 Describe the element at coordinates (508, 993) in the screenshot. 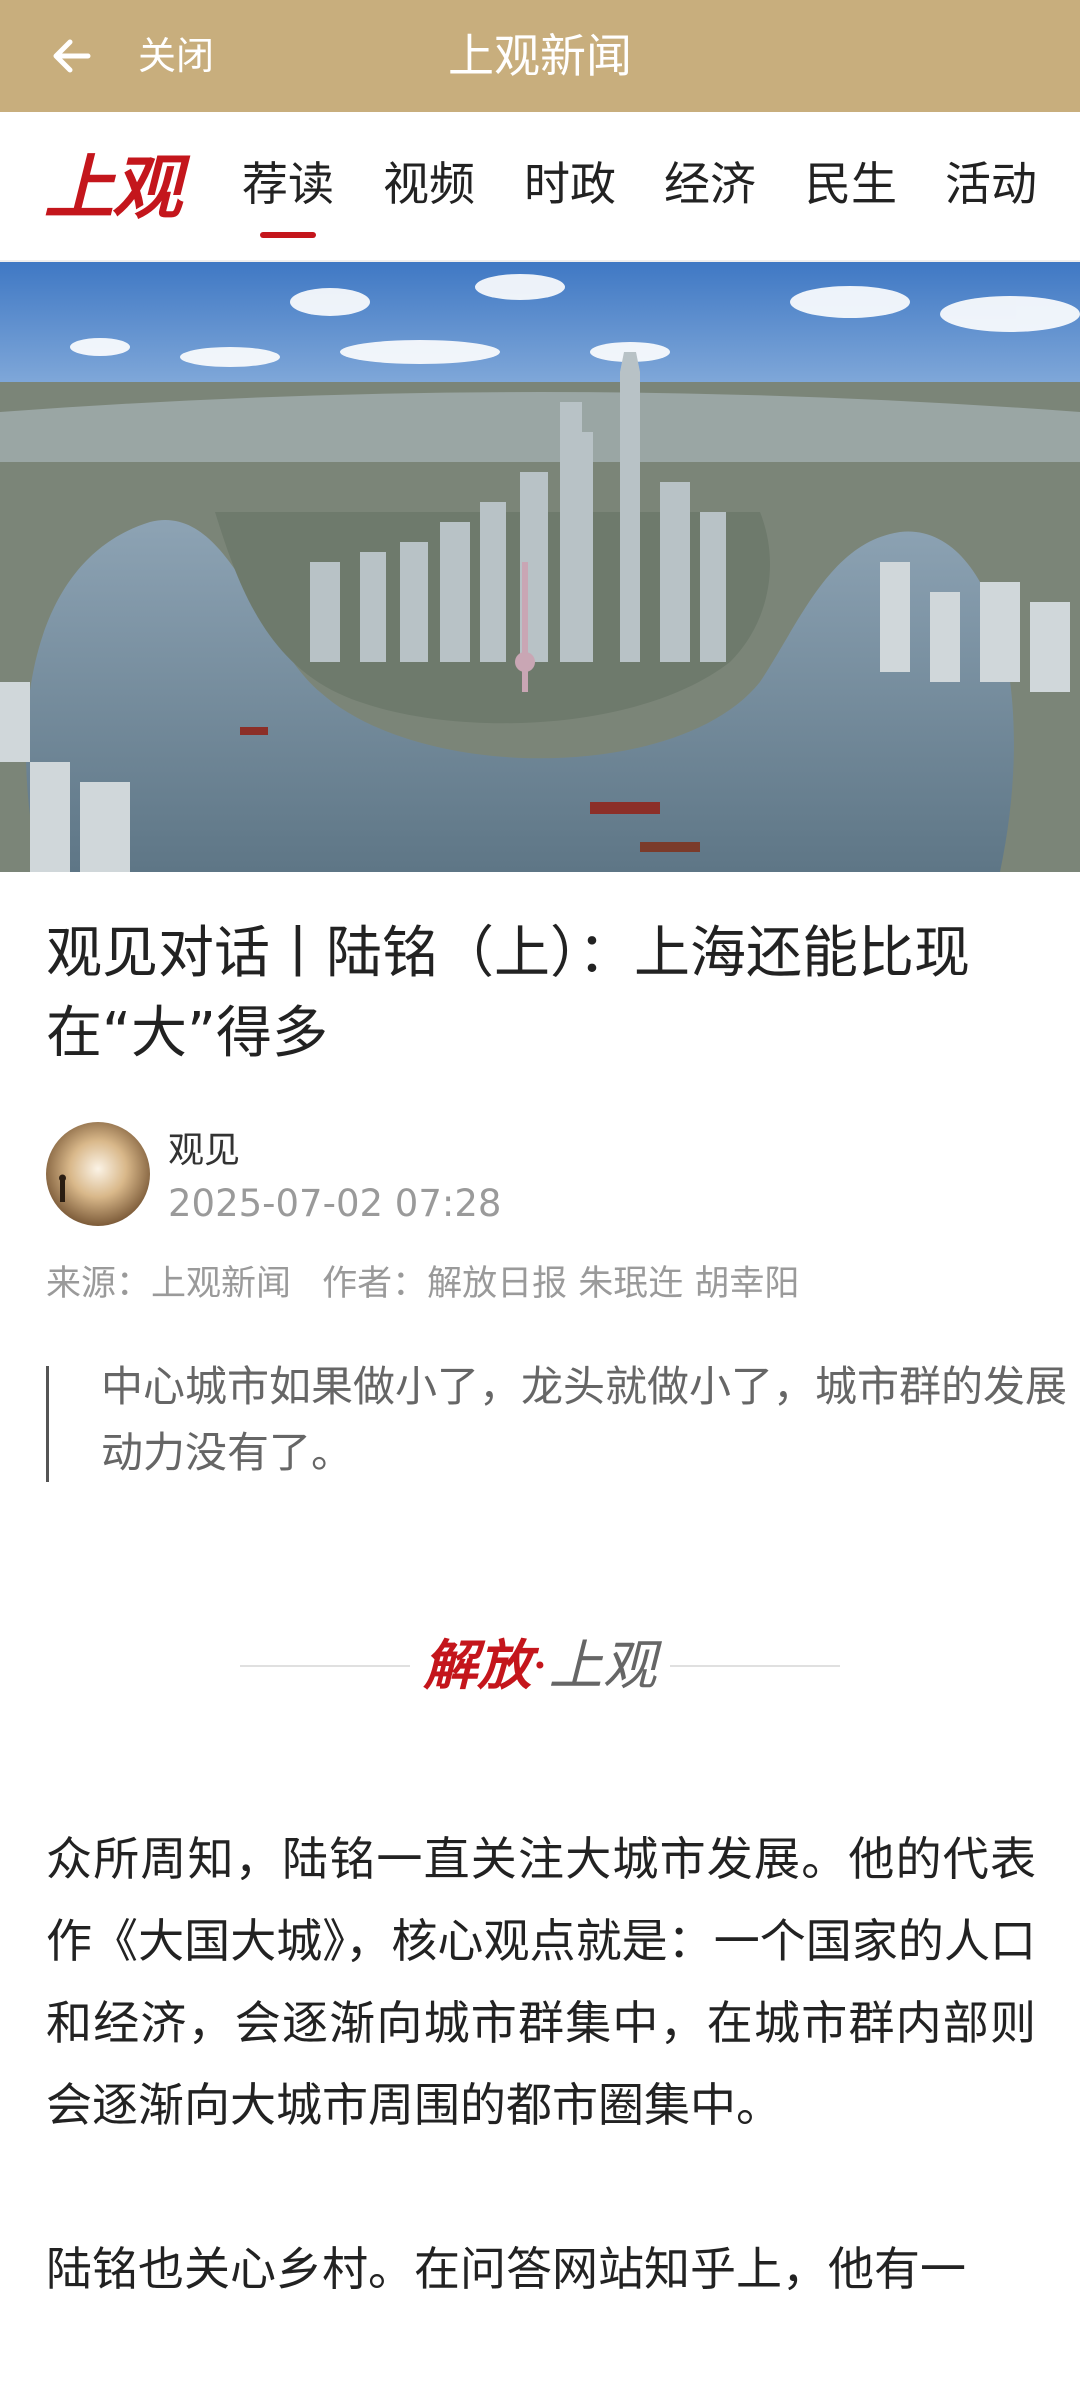

I see `article-title: 观见对话丨陆铭（上）：上海还能比现在“大”得多` at that location.